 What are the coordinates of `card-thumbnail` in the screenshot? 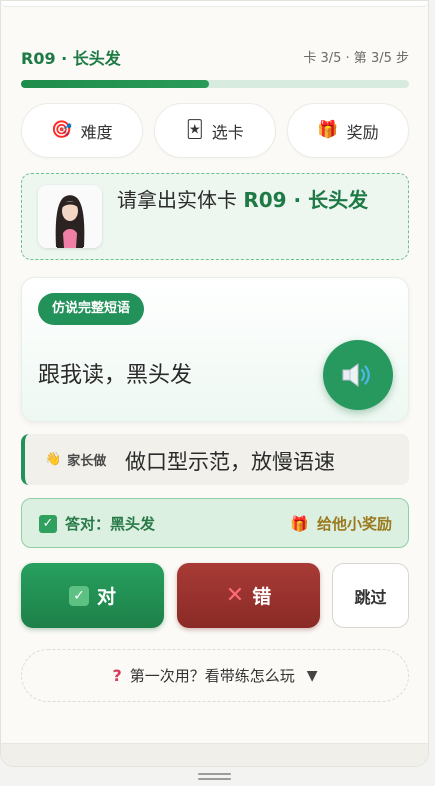 It's located at (70, 216).